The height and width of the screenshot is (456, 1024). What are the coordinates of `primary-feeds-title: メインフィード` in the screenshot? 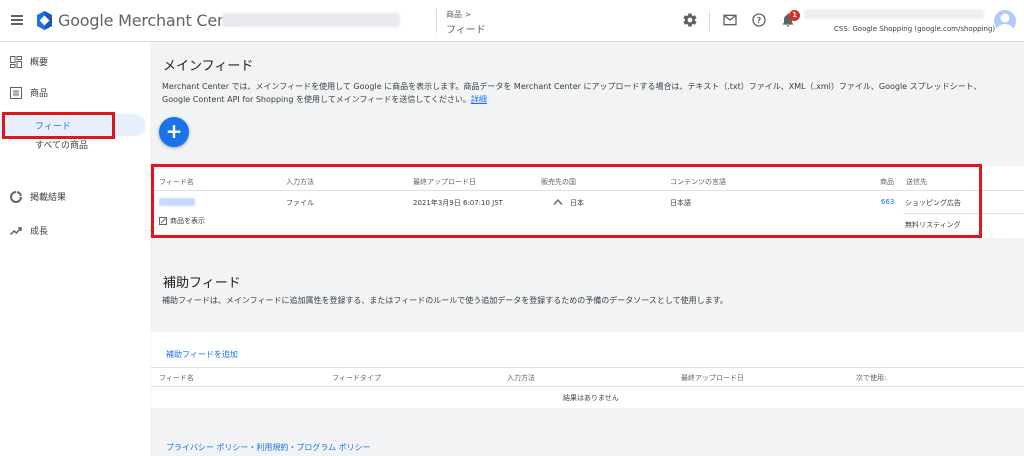 It's located at (208, 66).